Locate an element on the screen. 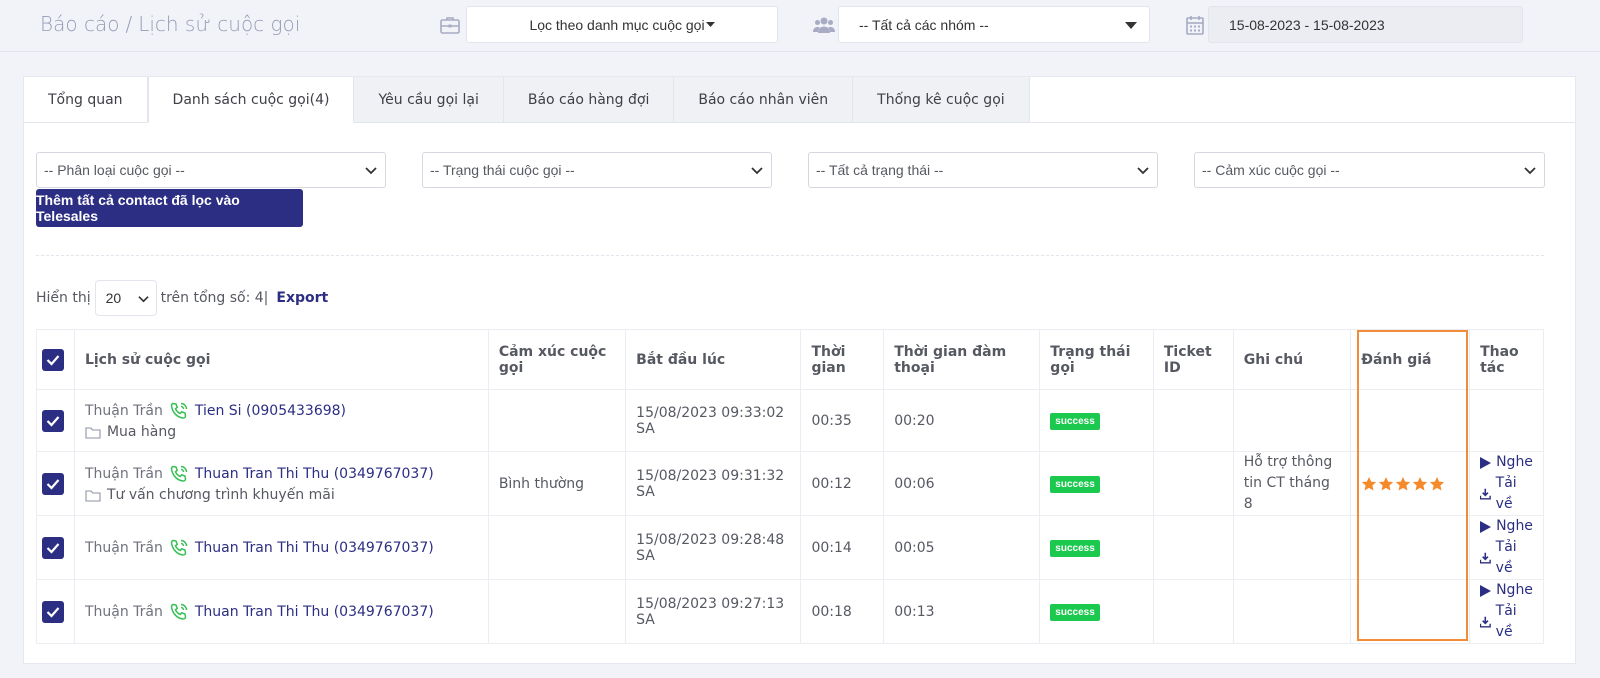 This screenshot has height=678, width=1600. tab-call-stats: Thống kê cuộc gọi is located at coordinates (941, 100).